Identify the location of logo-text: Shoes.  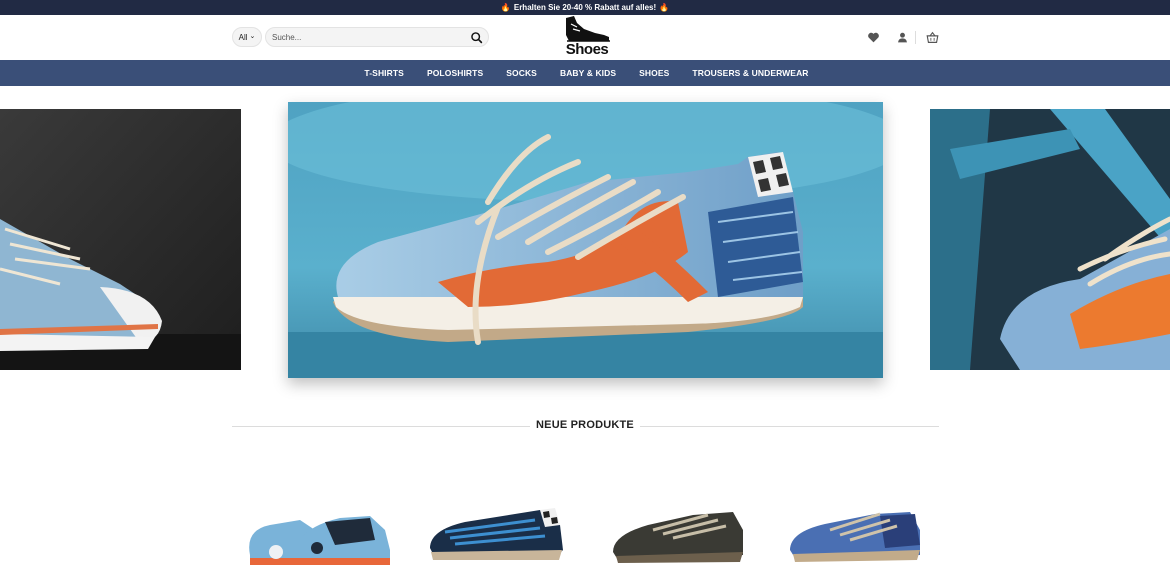
(587, 49).